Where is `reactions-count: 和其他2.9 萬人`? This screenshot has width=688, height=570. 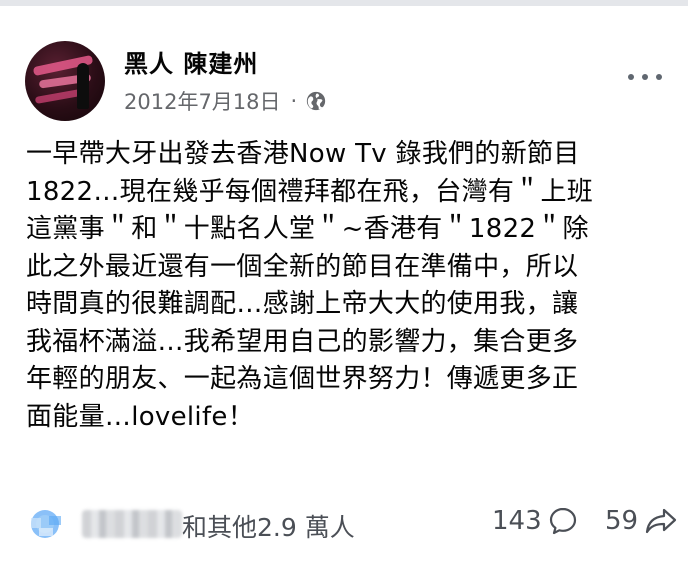
reactions-count: 和其他2.9 萬人 is located at coordinates (268, 526).